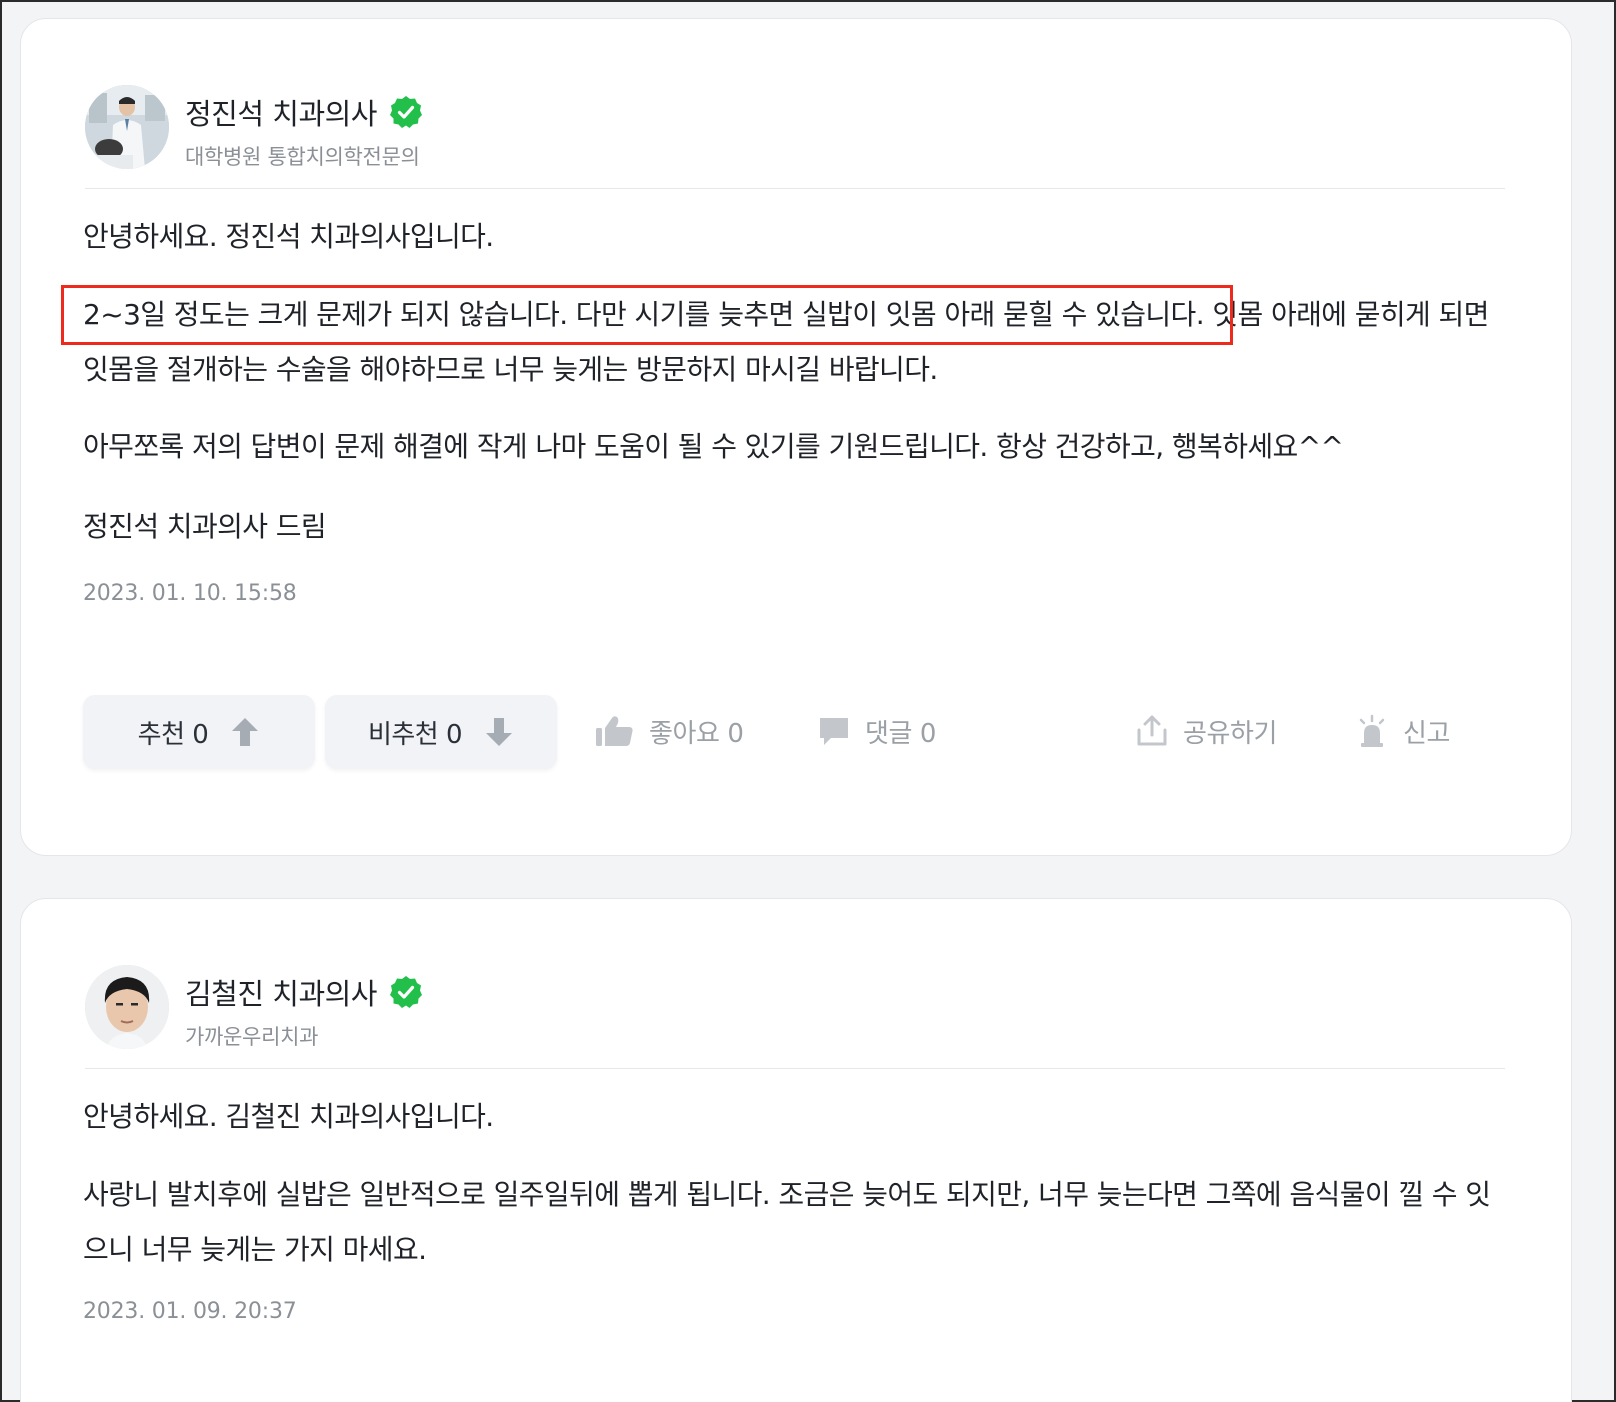 Image resolution: width=1616 pixels, height=1402 pixels. What do you see at coordinates (288, 236) in the screenshot?
I see `answer-greeting: 안녕하세요. 정진석 치과의사입니다.` at bounding box center [288, 236].